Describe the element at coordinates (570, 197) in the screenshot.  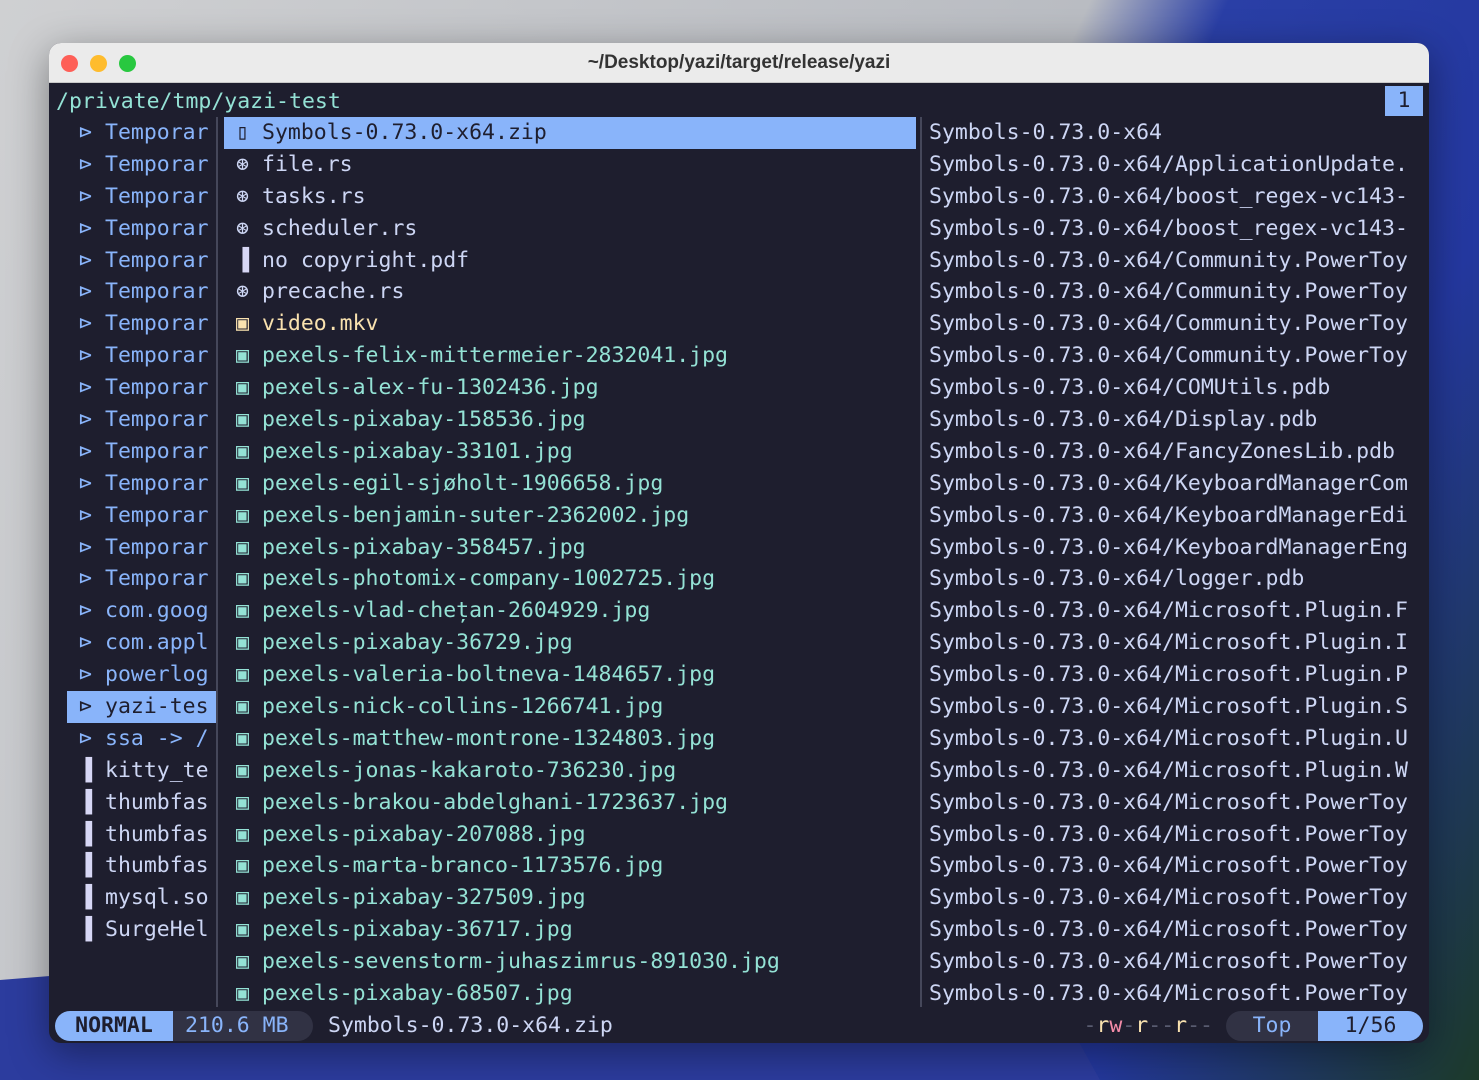
I see `file-list-item: ⊛ tasks.rs` at that location.